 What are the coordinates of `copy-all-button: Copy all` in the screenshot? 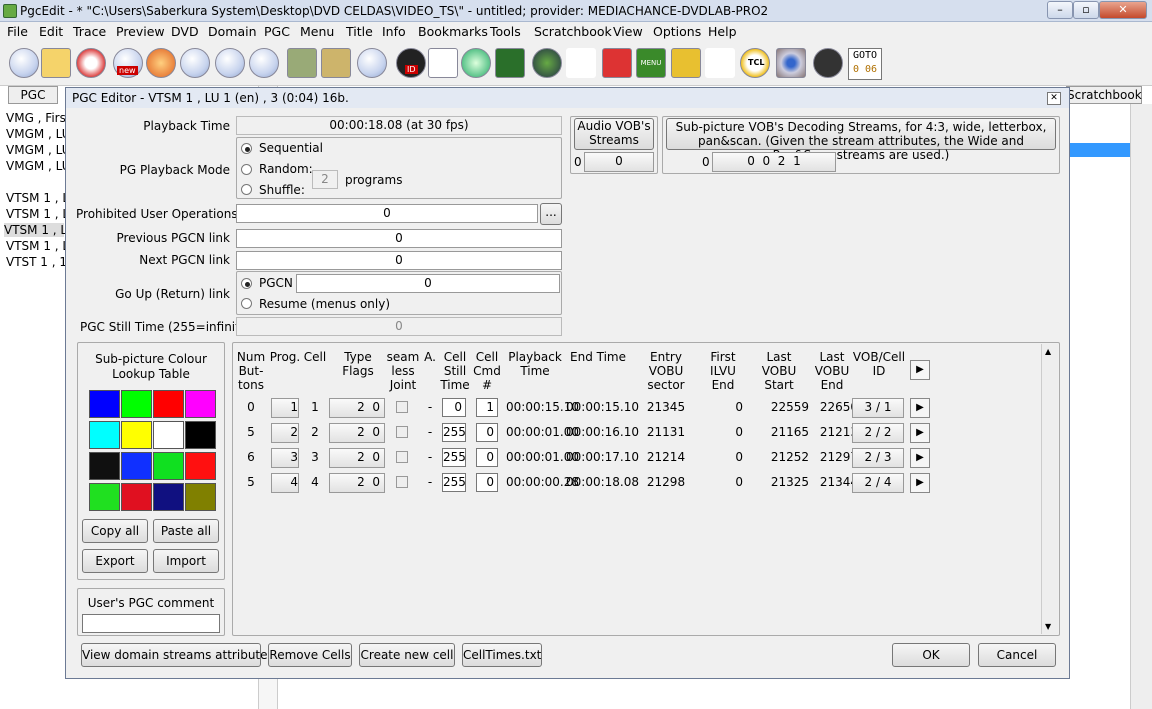 It's located at (115, 531).